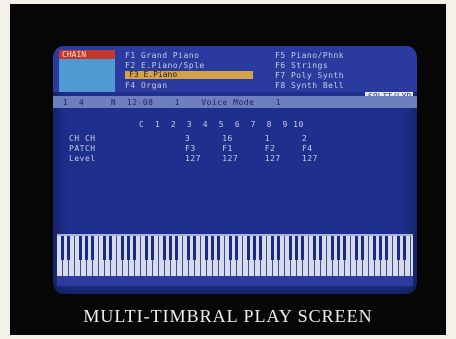 This screenshot has height=339, width=456. What do you see at coordinates (172, 102) in the screenshot?
I see `info-strip-text: 1 4 N 12-08 1 Voice Mode 1` at bounding box center [172, 102].